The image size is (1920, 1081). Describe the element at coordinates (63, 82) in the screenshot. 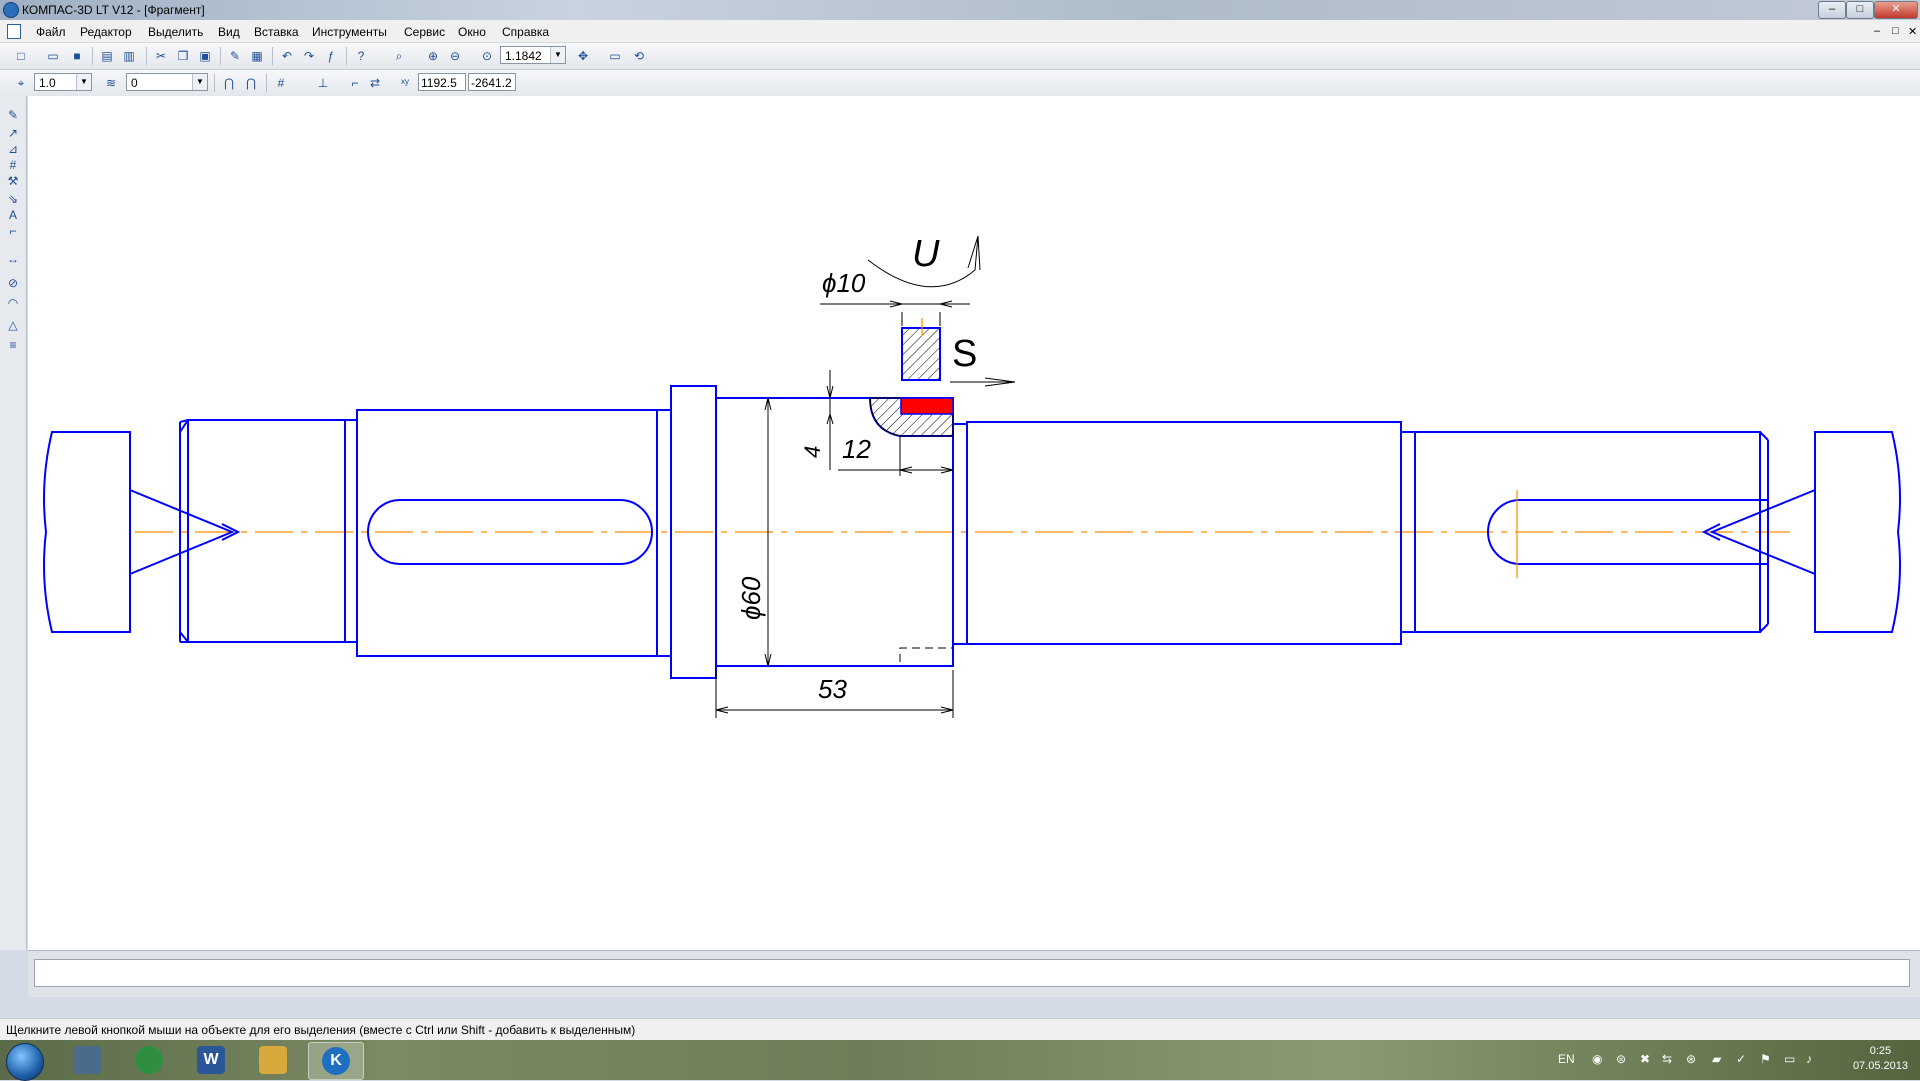

I see `step-combo: 1.0 ▼` at that location.